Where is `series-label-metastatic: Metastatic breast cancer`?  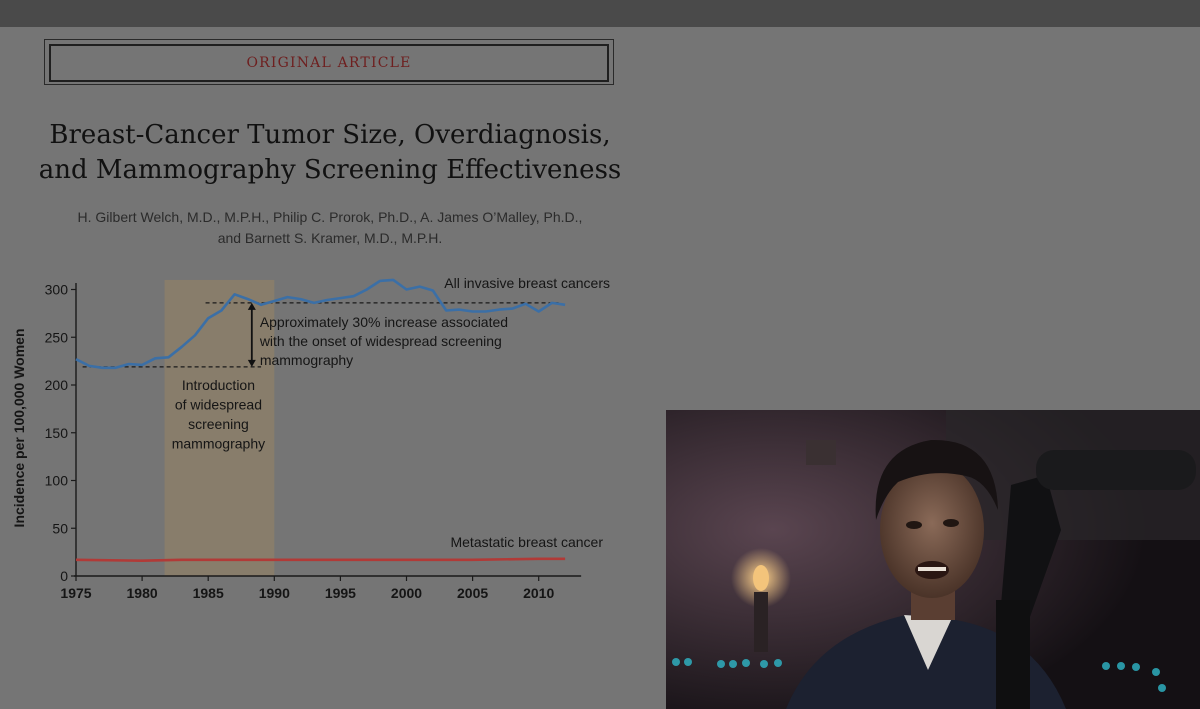 series-label-metastatic: Metastatic breast cancer is located at coordinates (526, 542).